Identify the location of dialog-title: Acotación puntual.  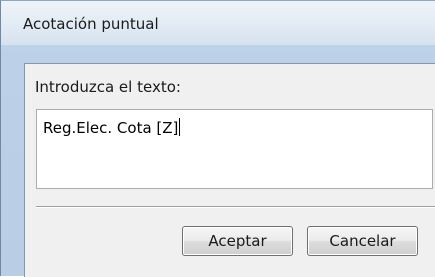
(91, 24).